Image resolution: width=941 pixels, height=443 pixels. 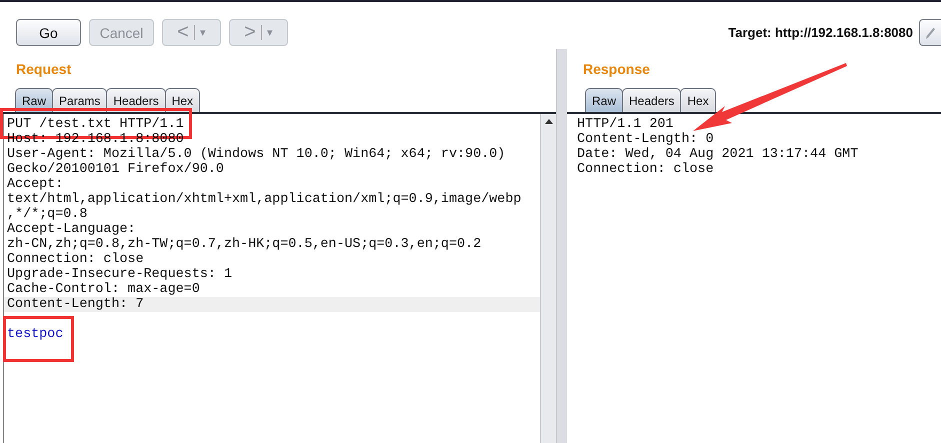 I want to click on header-line: Upgrade-Insecure-Requests: 1, so click(x=119, y=274).